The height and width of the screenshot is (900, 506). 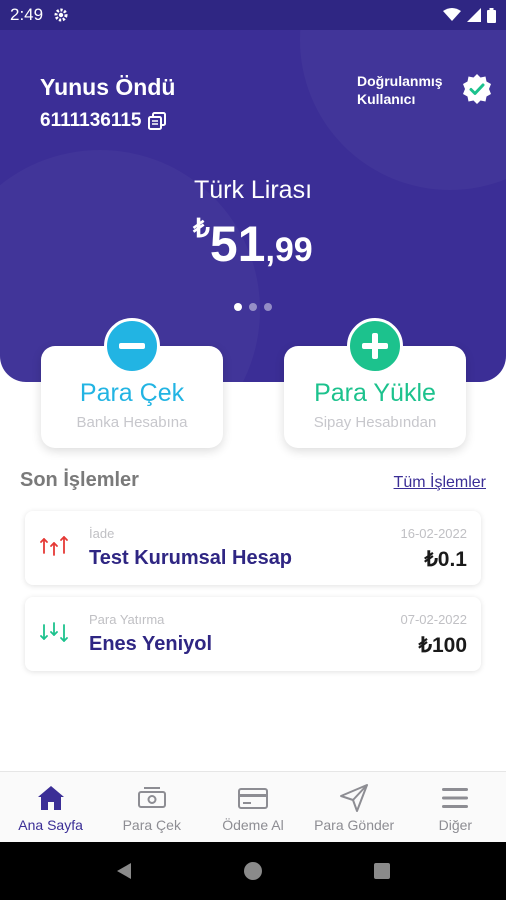 What do you see at coordinates (477, 89) in the screenshot?
I see `verified-badge-icon` at bounding box center [477, 89].